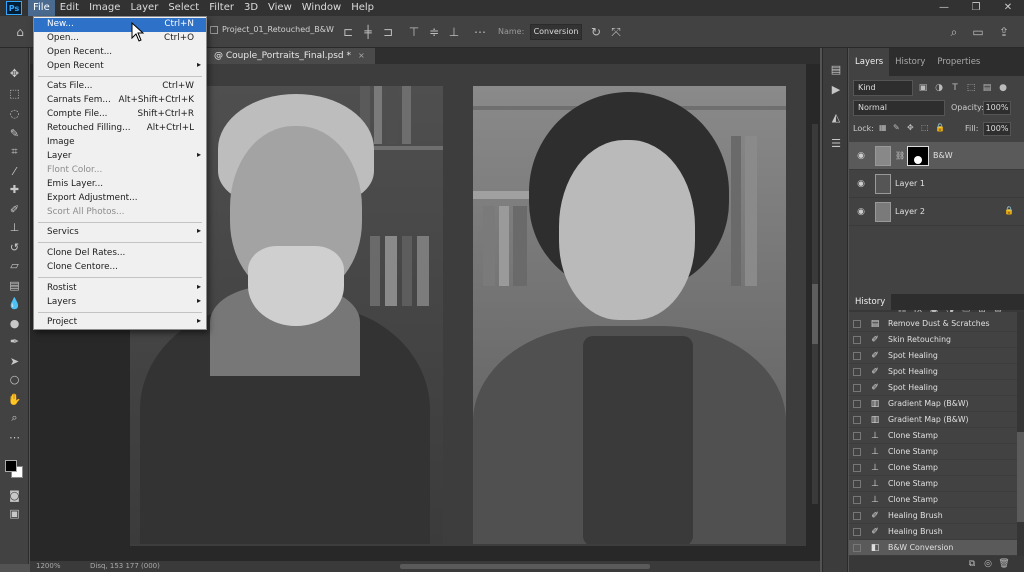 This screenshot has height=572, width=1024. What do you see at coordinates (997, 129) in the screenshot?
I see `fill-input: 100%` at bounding box center [997, 129].